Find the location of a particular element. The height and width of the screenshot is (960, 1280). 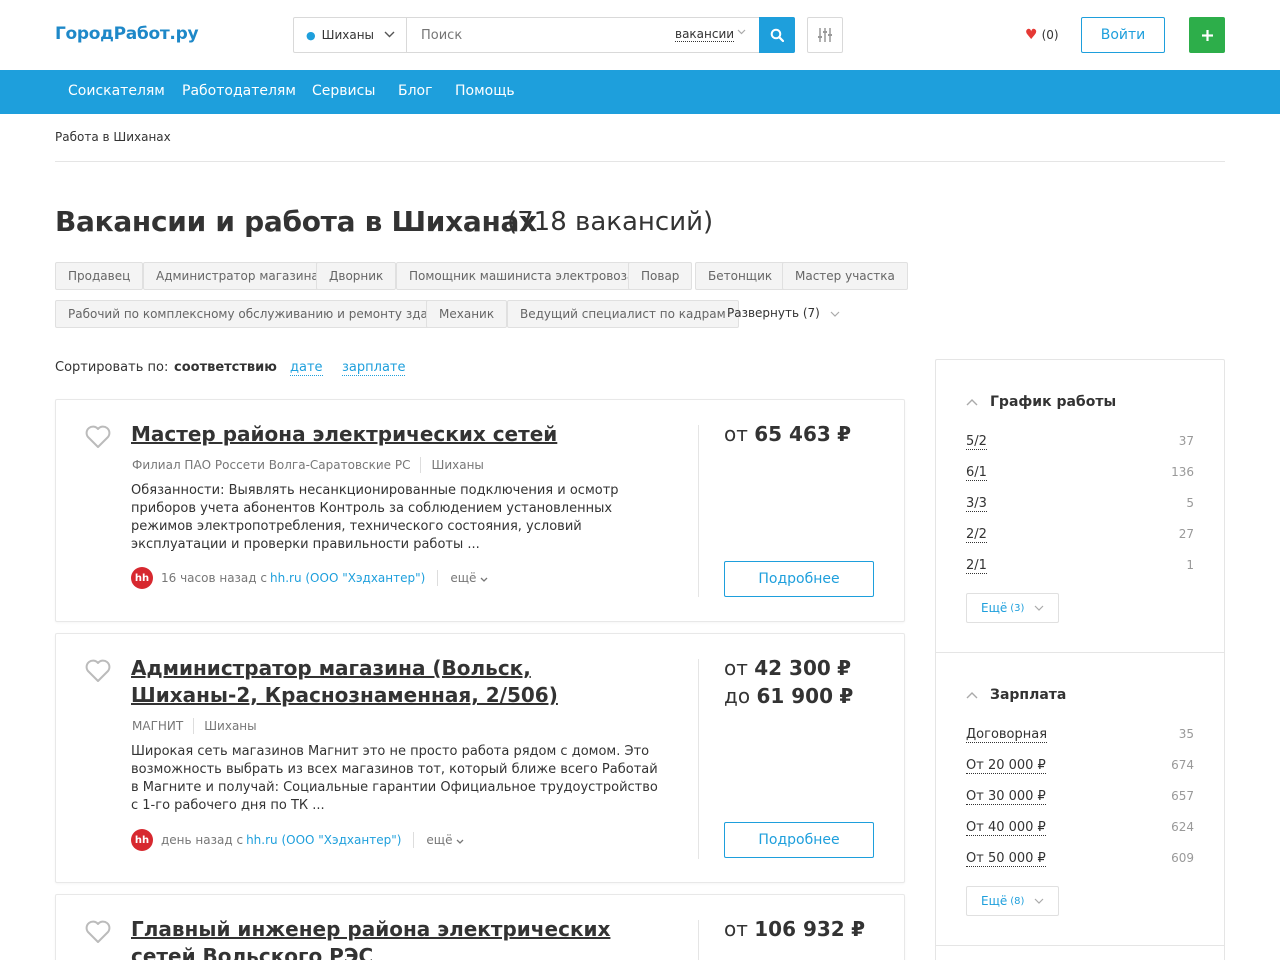

tag-chip: Ведущий специалист по кадрам is located at coordinates (623, 314).